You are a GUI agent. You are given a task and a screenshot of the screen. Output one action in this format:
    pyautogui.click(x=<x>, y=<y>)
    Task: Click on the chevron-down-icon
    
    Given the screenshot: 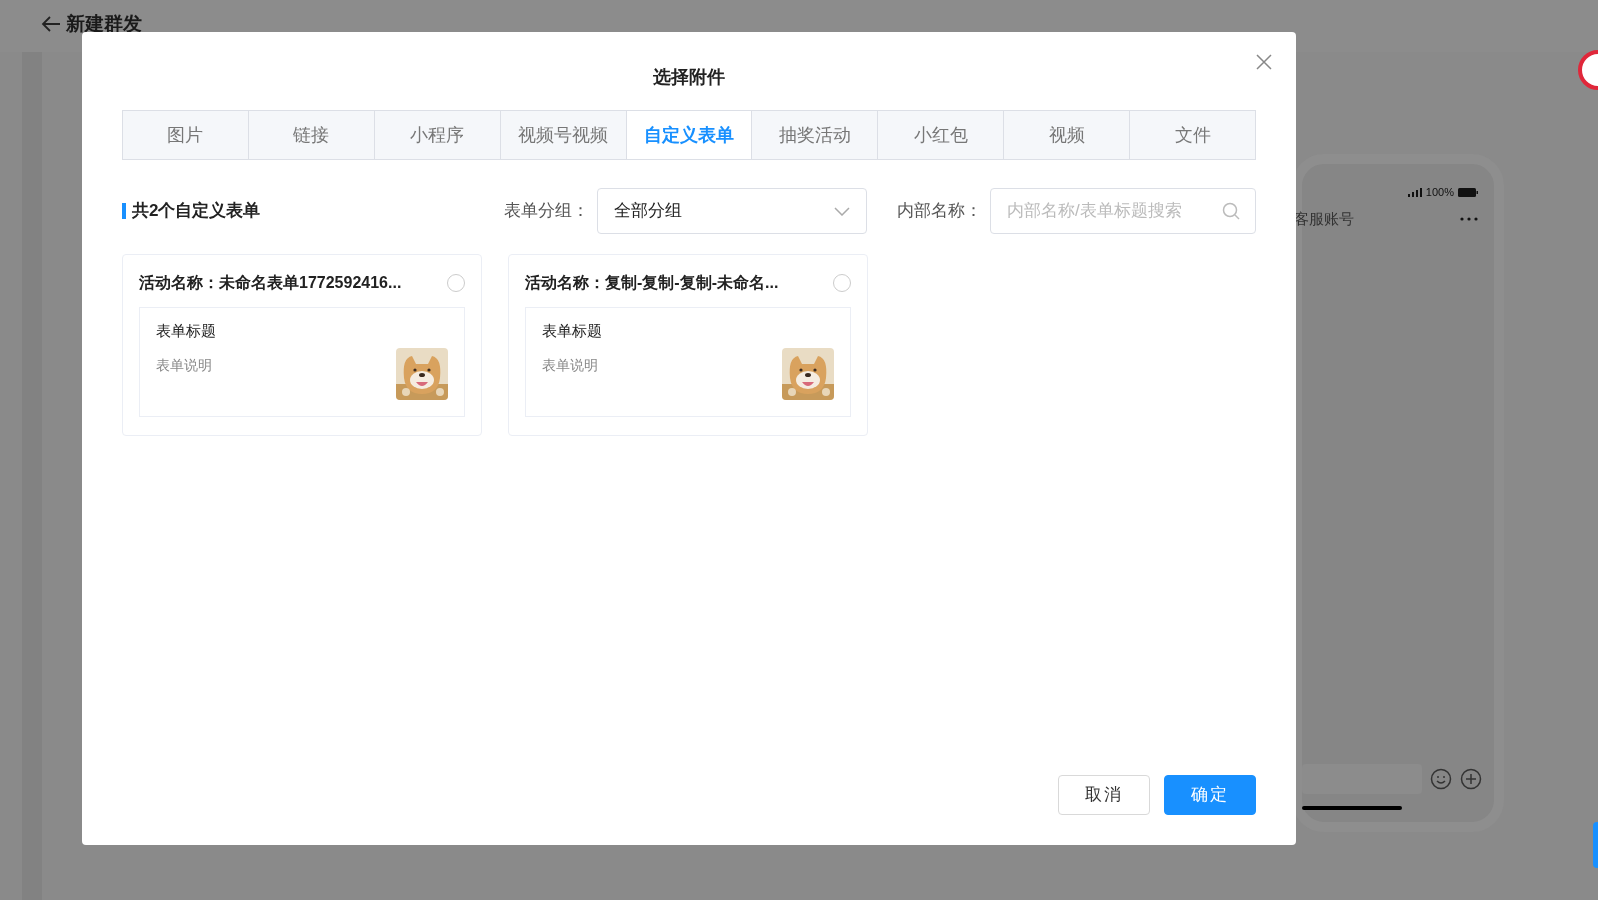 What is the action you would take?
    pyautogui.click(x=842, y=211)
    